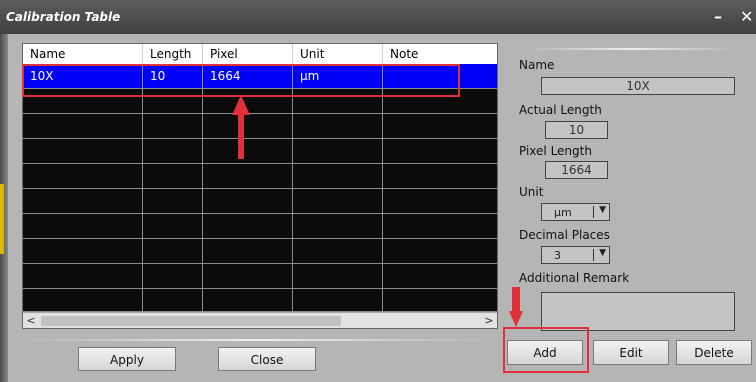 The image size is (756, 382). What do you see at coordinates (173, 54) in the screenshot?
I see `column-header-length: Length` at bounding box center [173, 54].